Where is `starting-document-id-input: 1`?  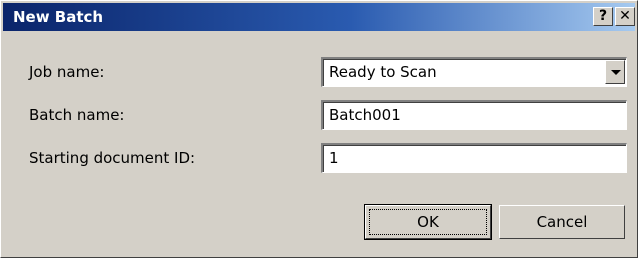 starting-document-id-input: 1 is located at coordinates (474, 158).